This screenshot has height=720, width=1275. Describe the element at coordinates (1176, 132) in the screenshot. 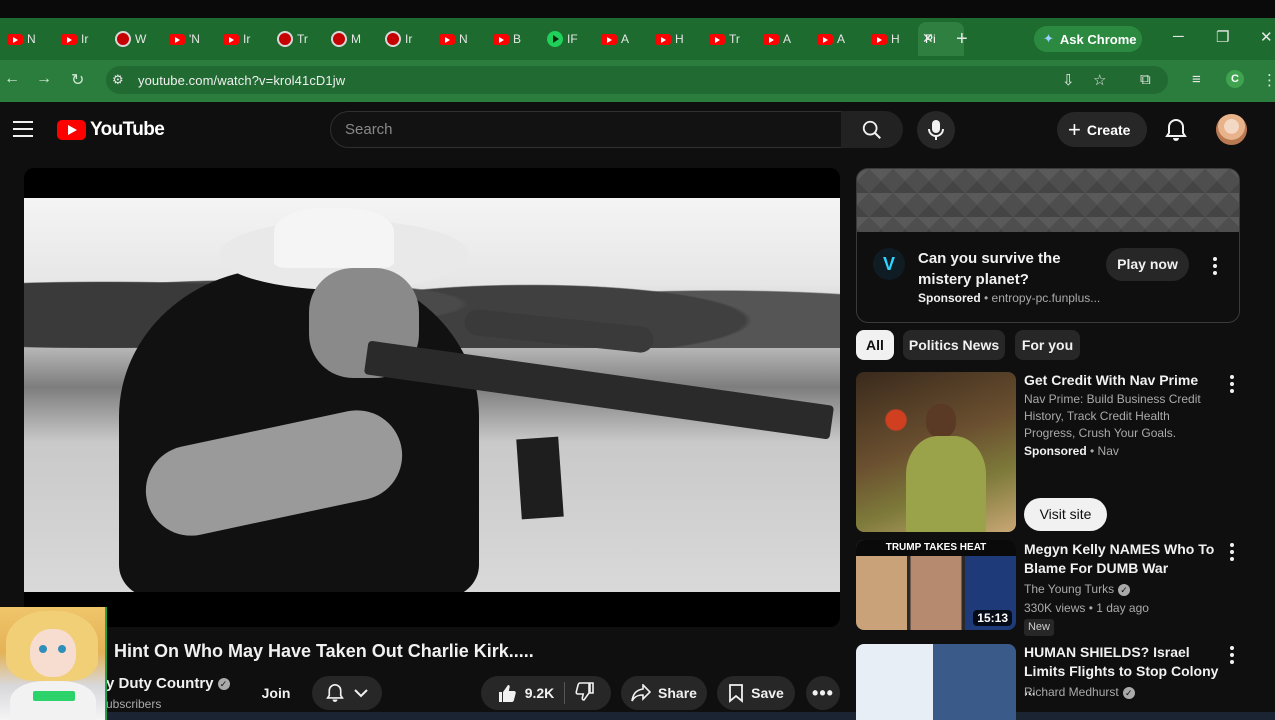

I see `notifications-bell-icon` at that location.